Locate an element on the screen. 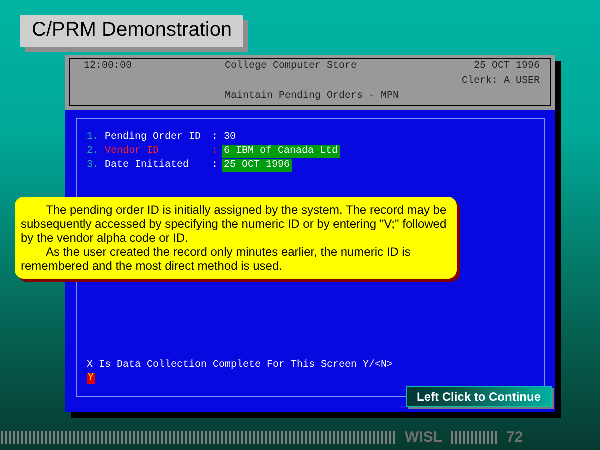 Image resolution: width=600 pixels, height=450 pixels. stripe-pattern is located at coordinates (474, 437).